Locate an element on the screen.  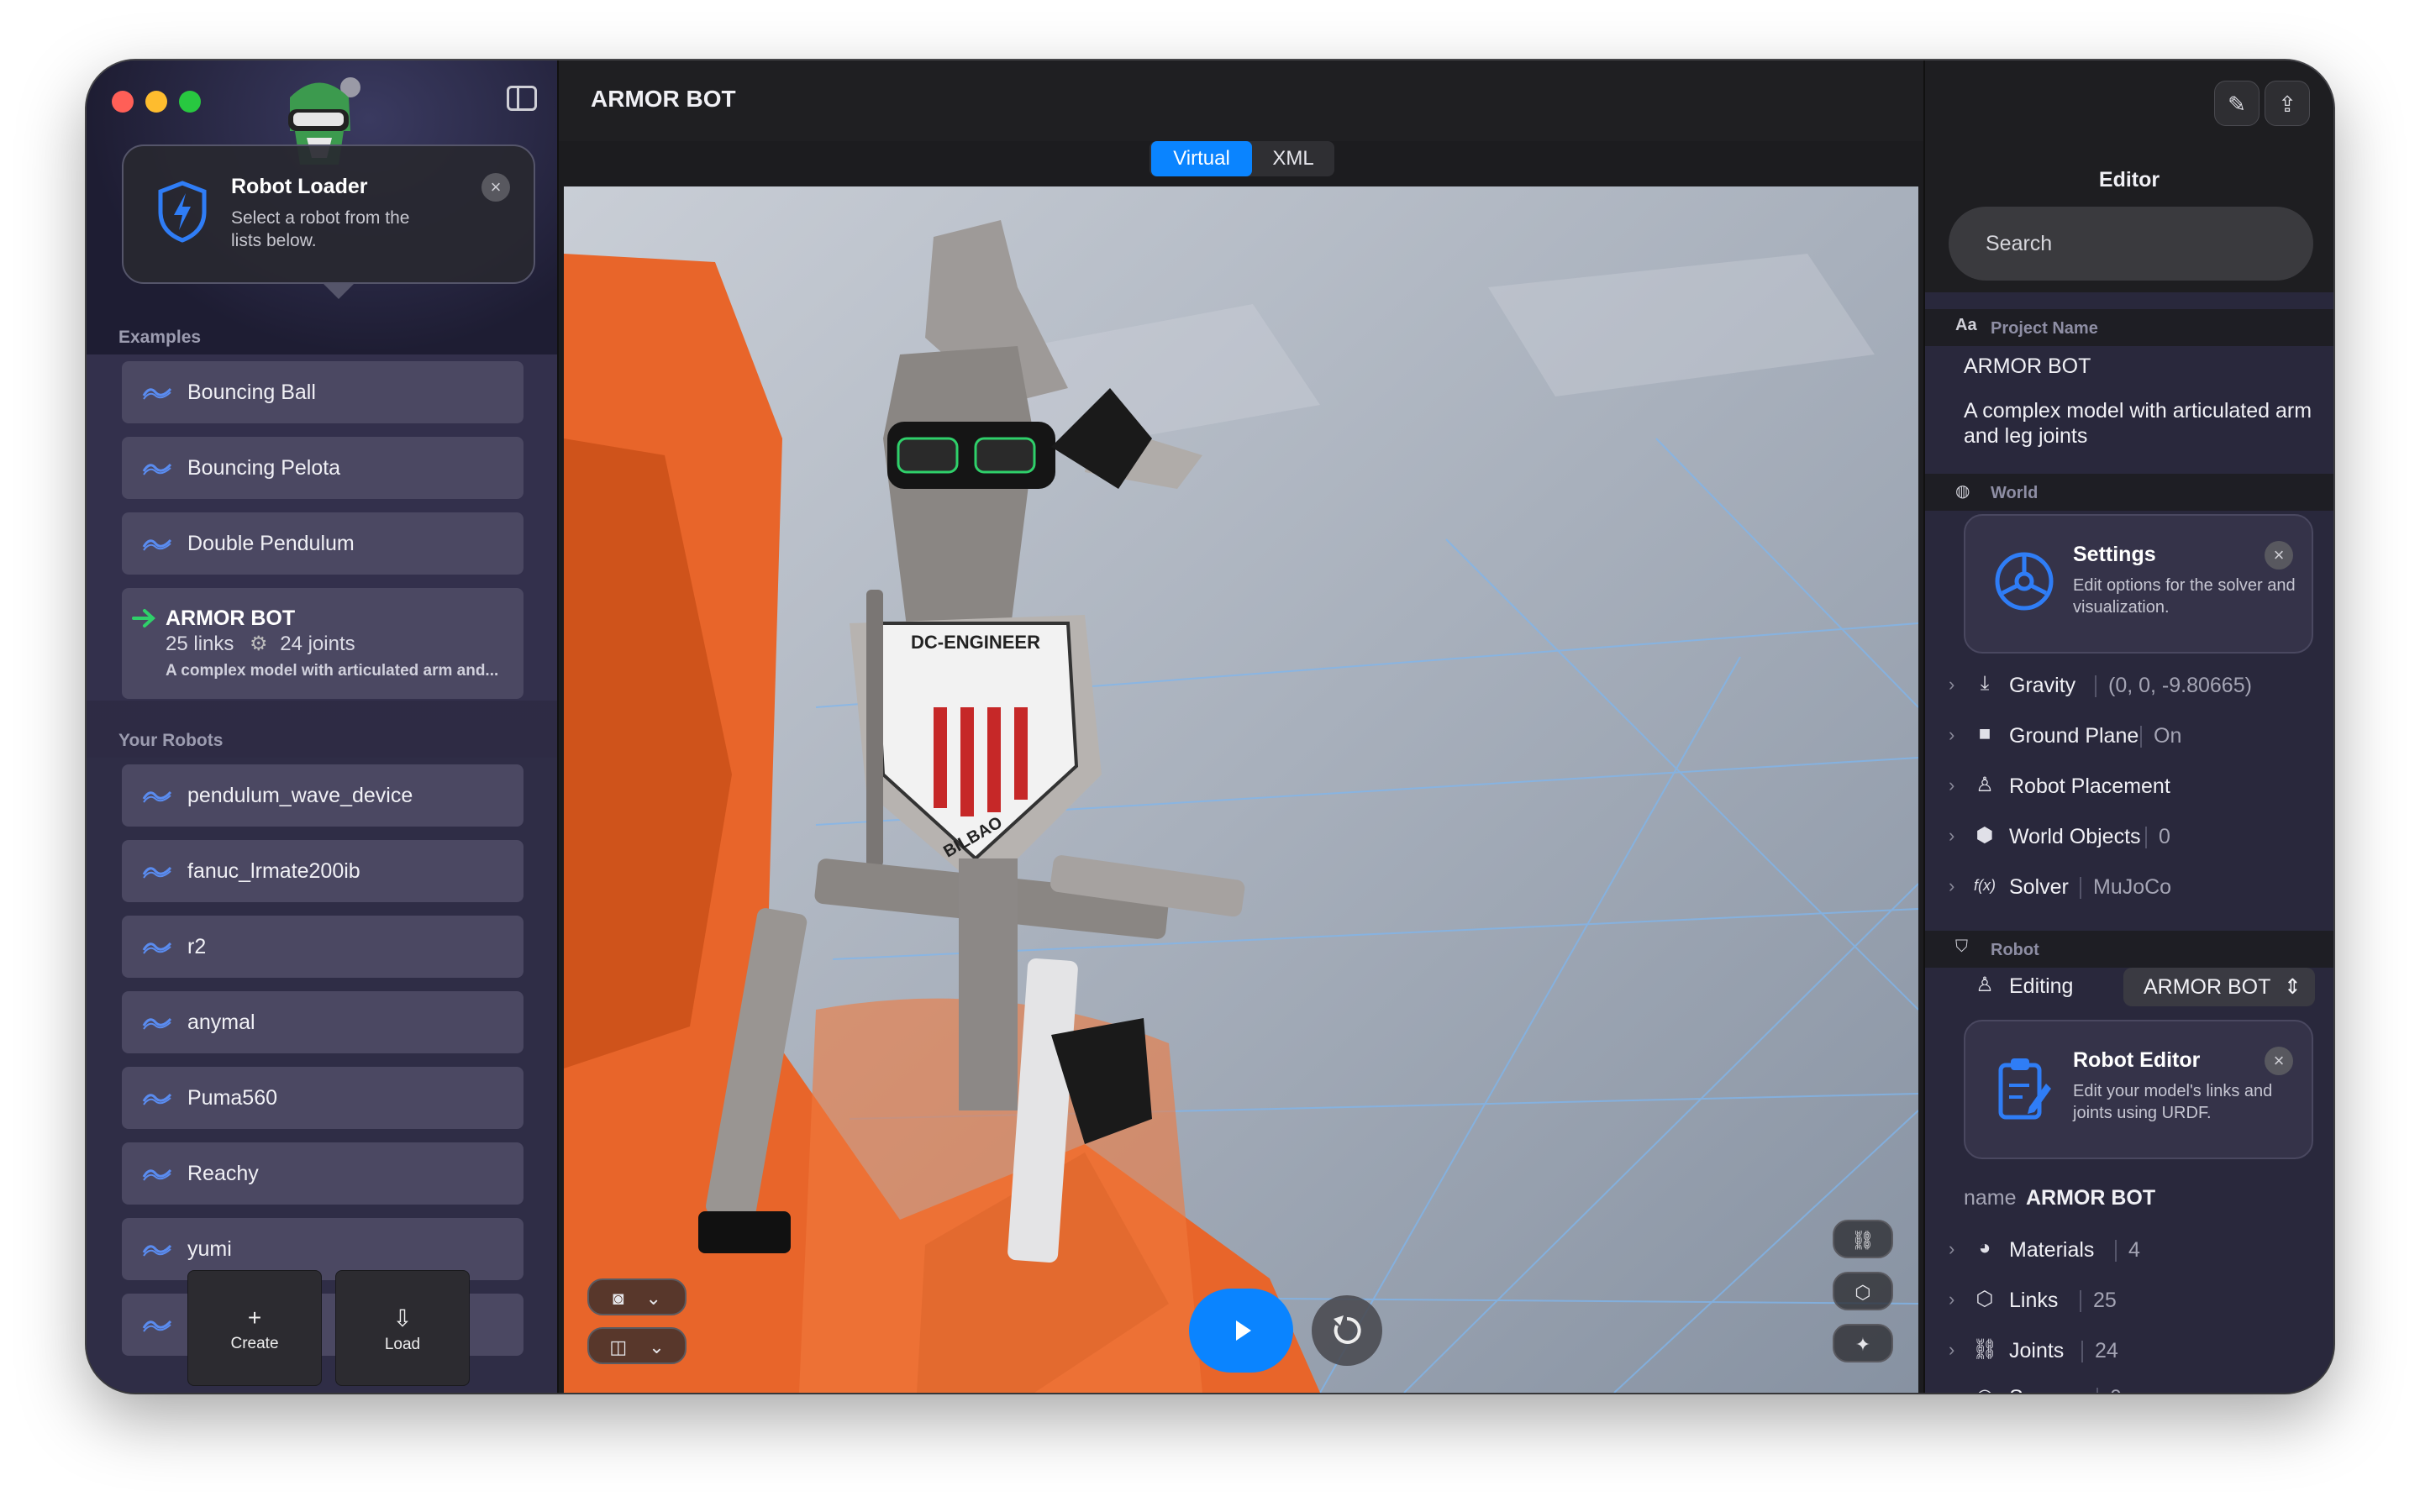
editing-robot-select: ARMOR BOT ⇕ is located at coordinates (2219, 987).